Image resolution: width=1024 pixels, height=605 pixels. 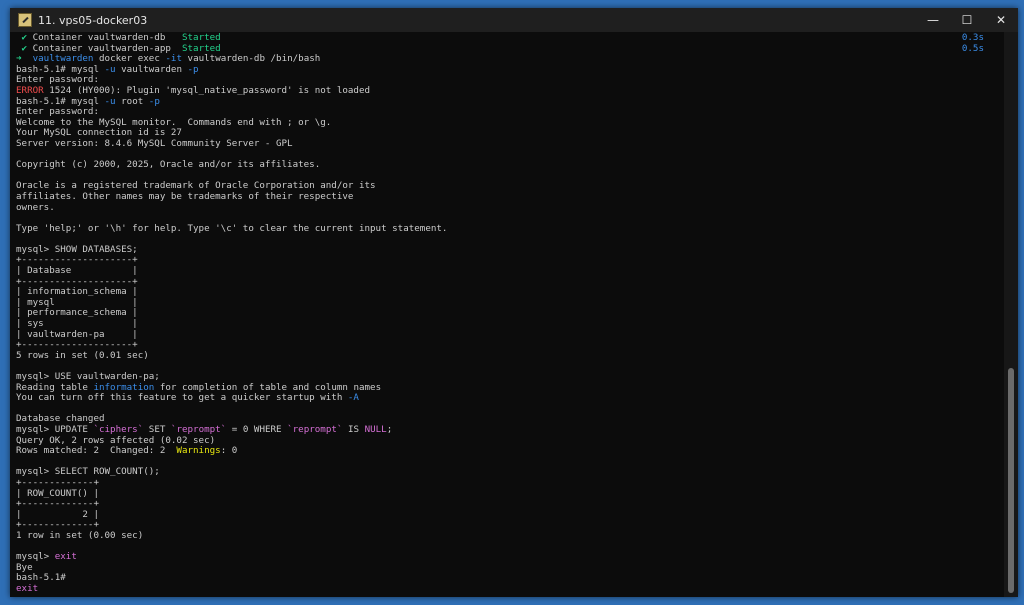 I want to click on terminal-text: ERROR, so click(x=30, y=90).